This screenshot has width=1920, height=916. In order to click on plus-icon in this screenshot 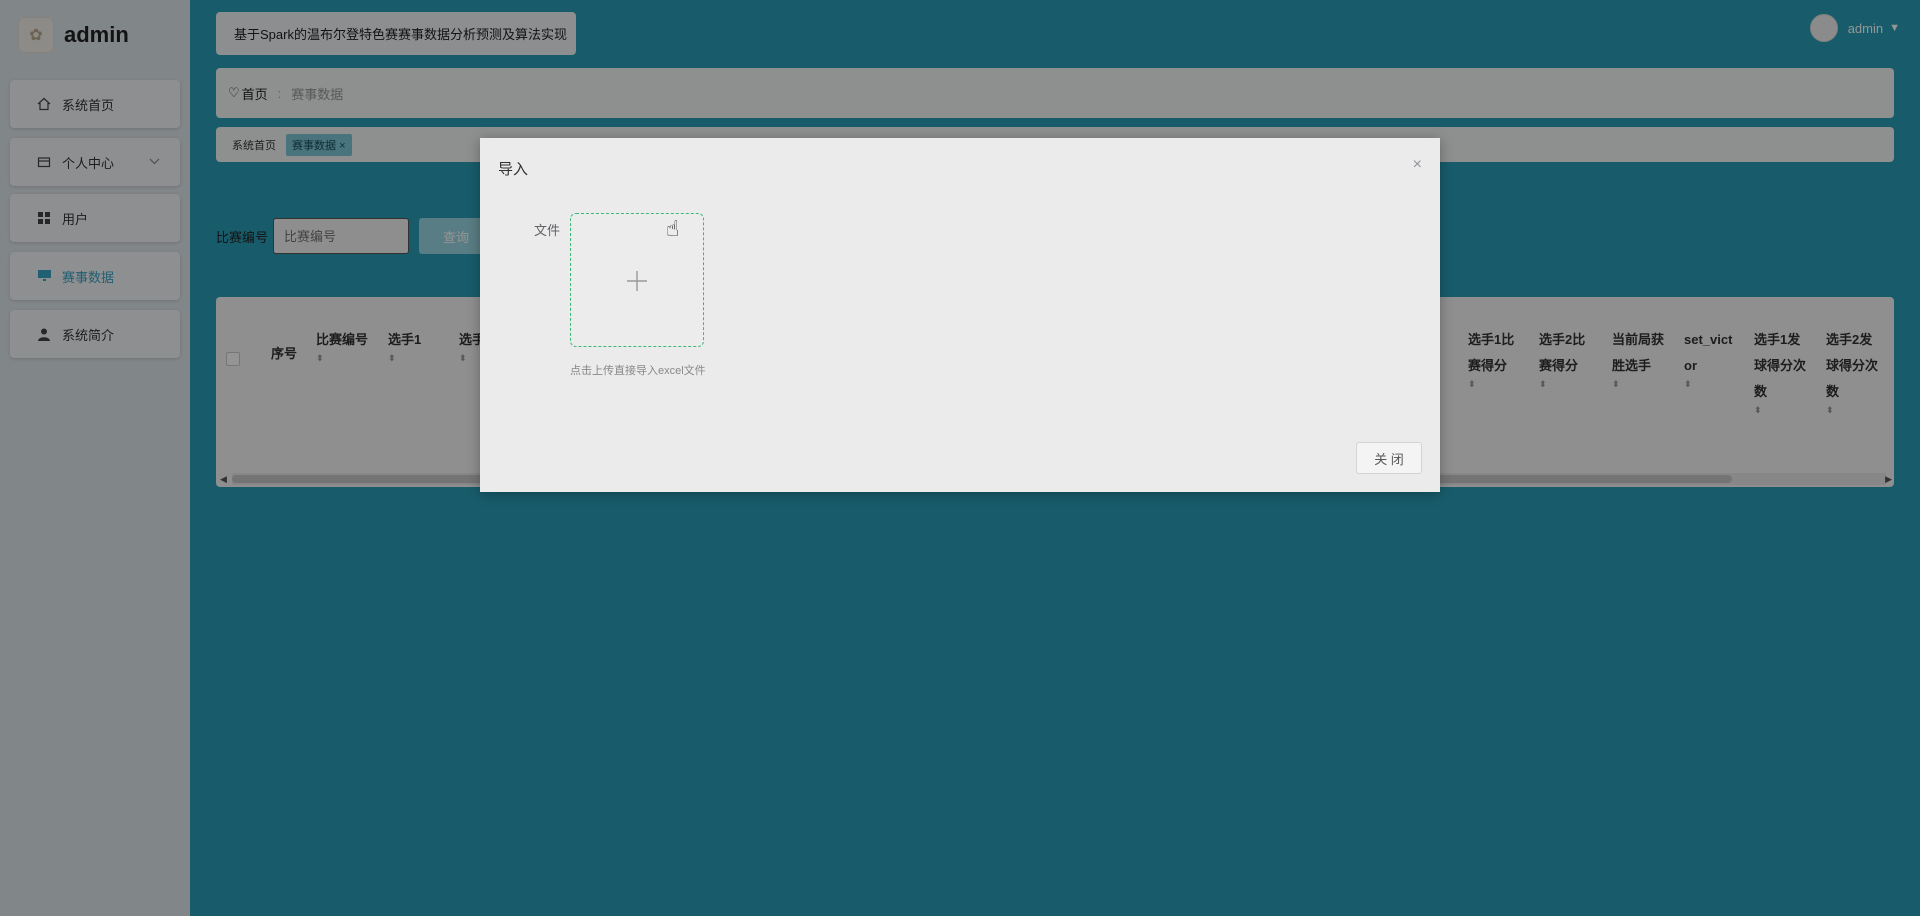, I will do `click(637, 280)`.